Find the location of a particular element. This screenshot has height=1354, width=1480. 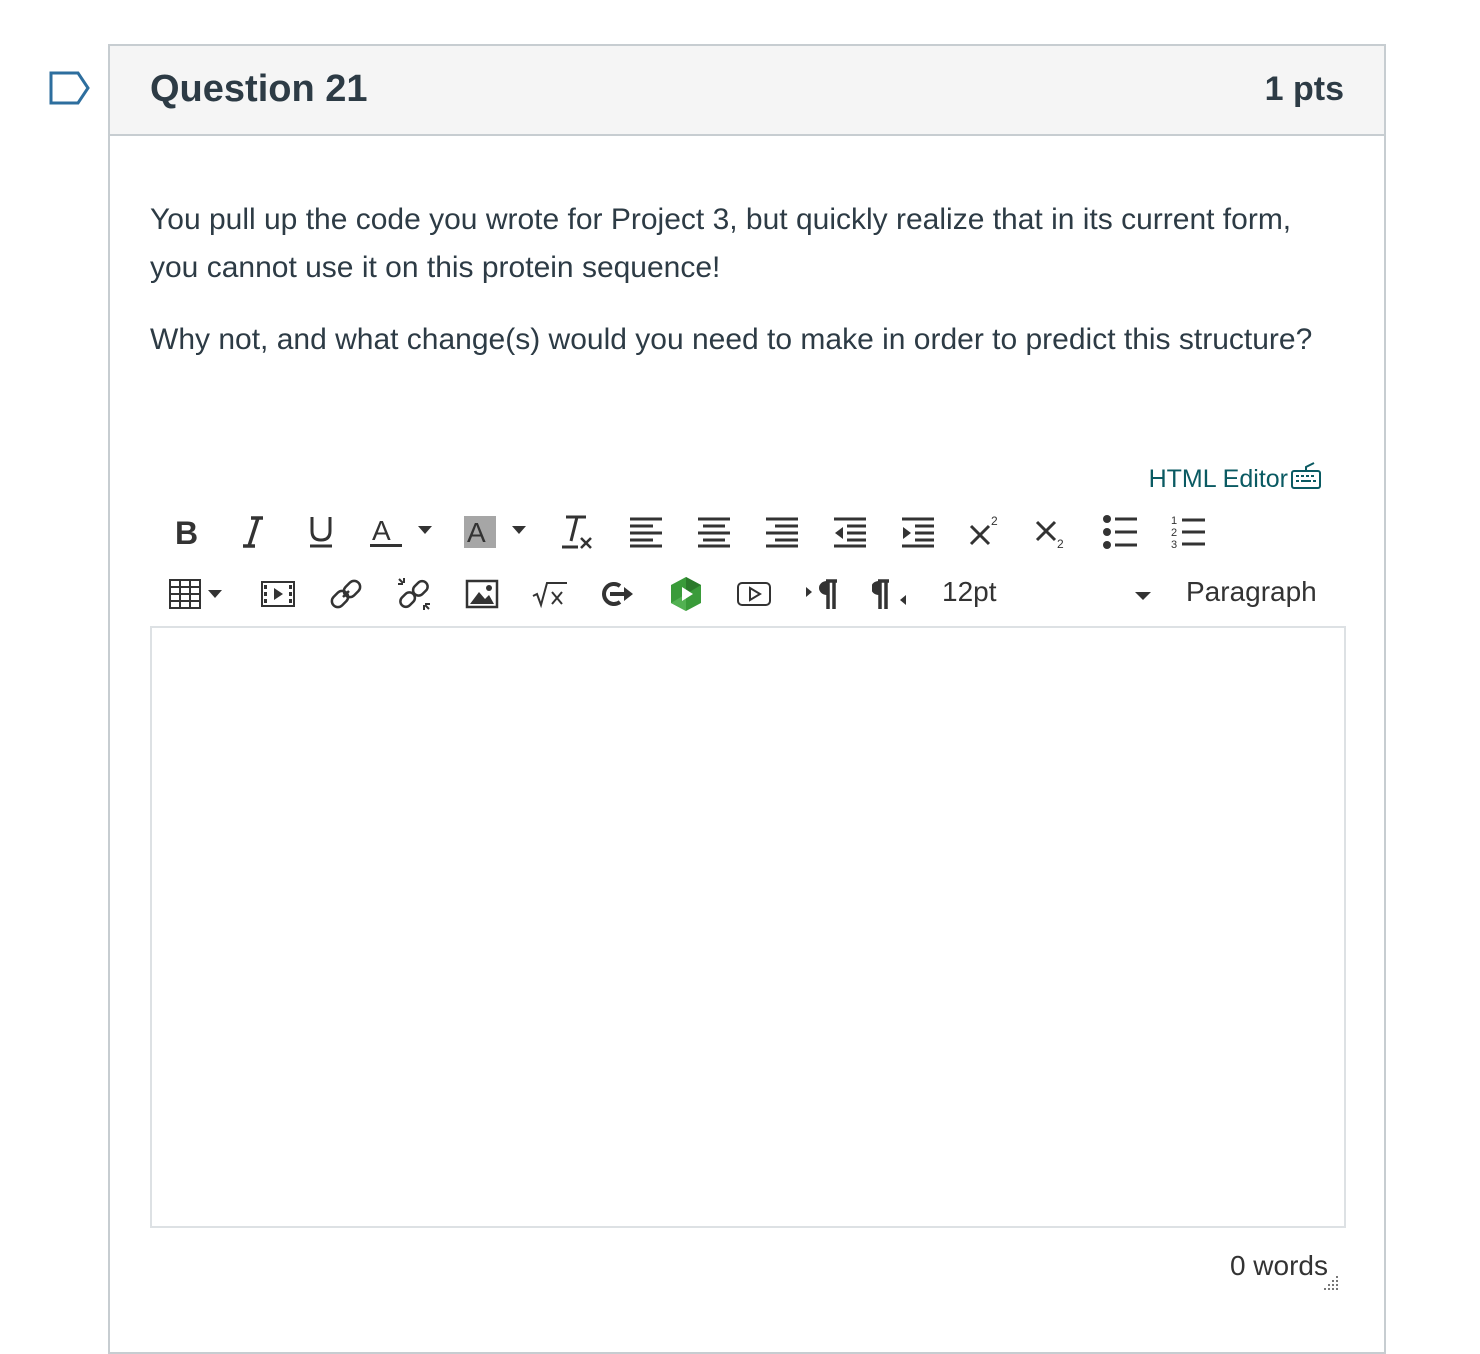

clear-formatting-button is located at coordinates (578, 532).